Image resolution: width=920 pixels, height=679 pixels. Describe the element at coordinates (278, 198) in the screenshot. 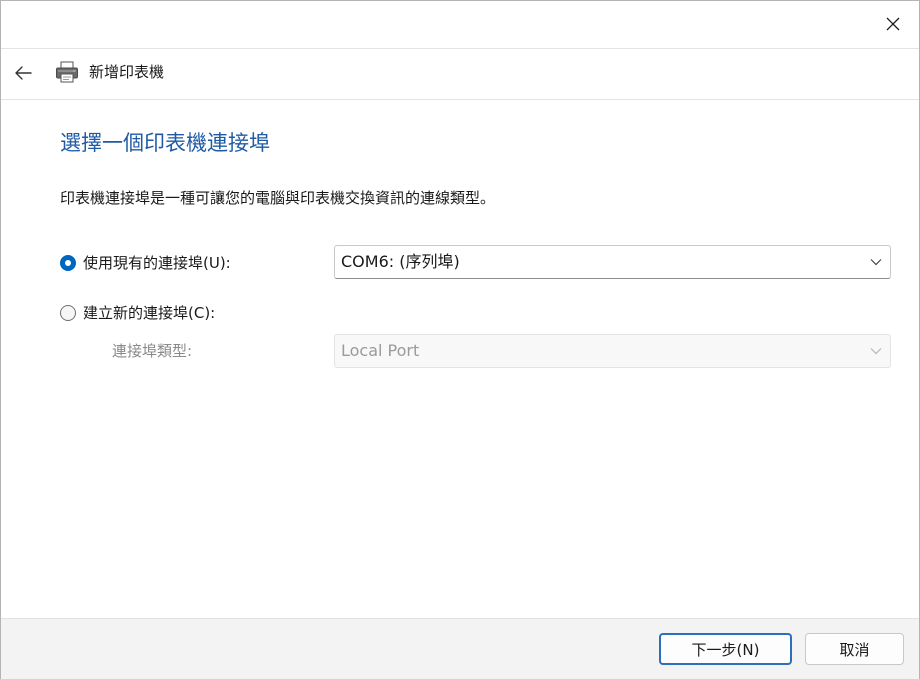

I see `page-description: 印表機連接埠是一種可讓您的電腦與印表機交換資訊的連線類型。` at that location.